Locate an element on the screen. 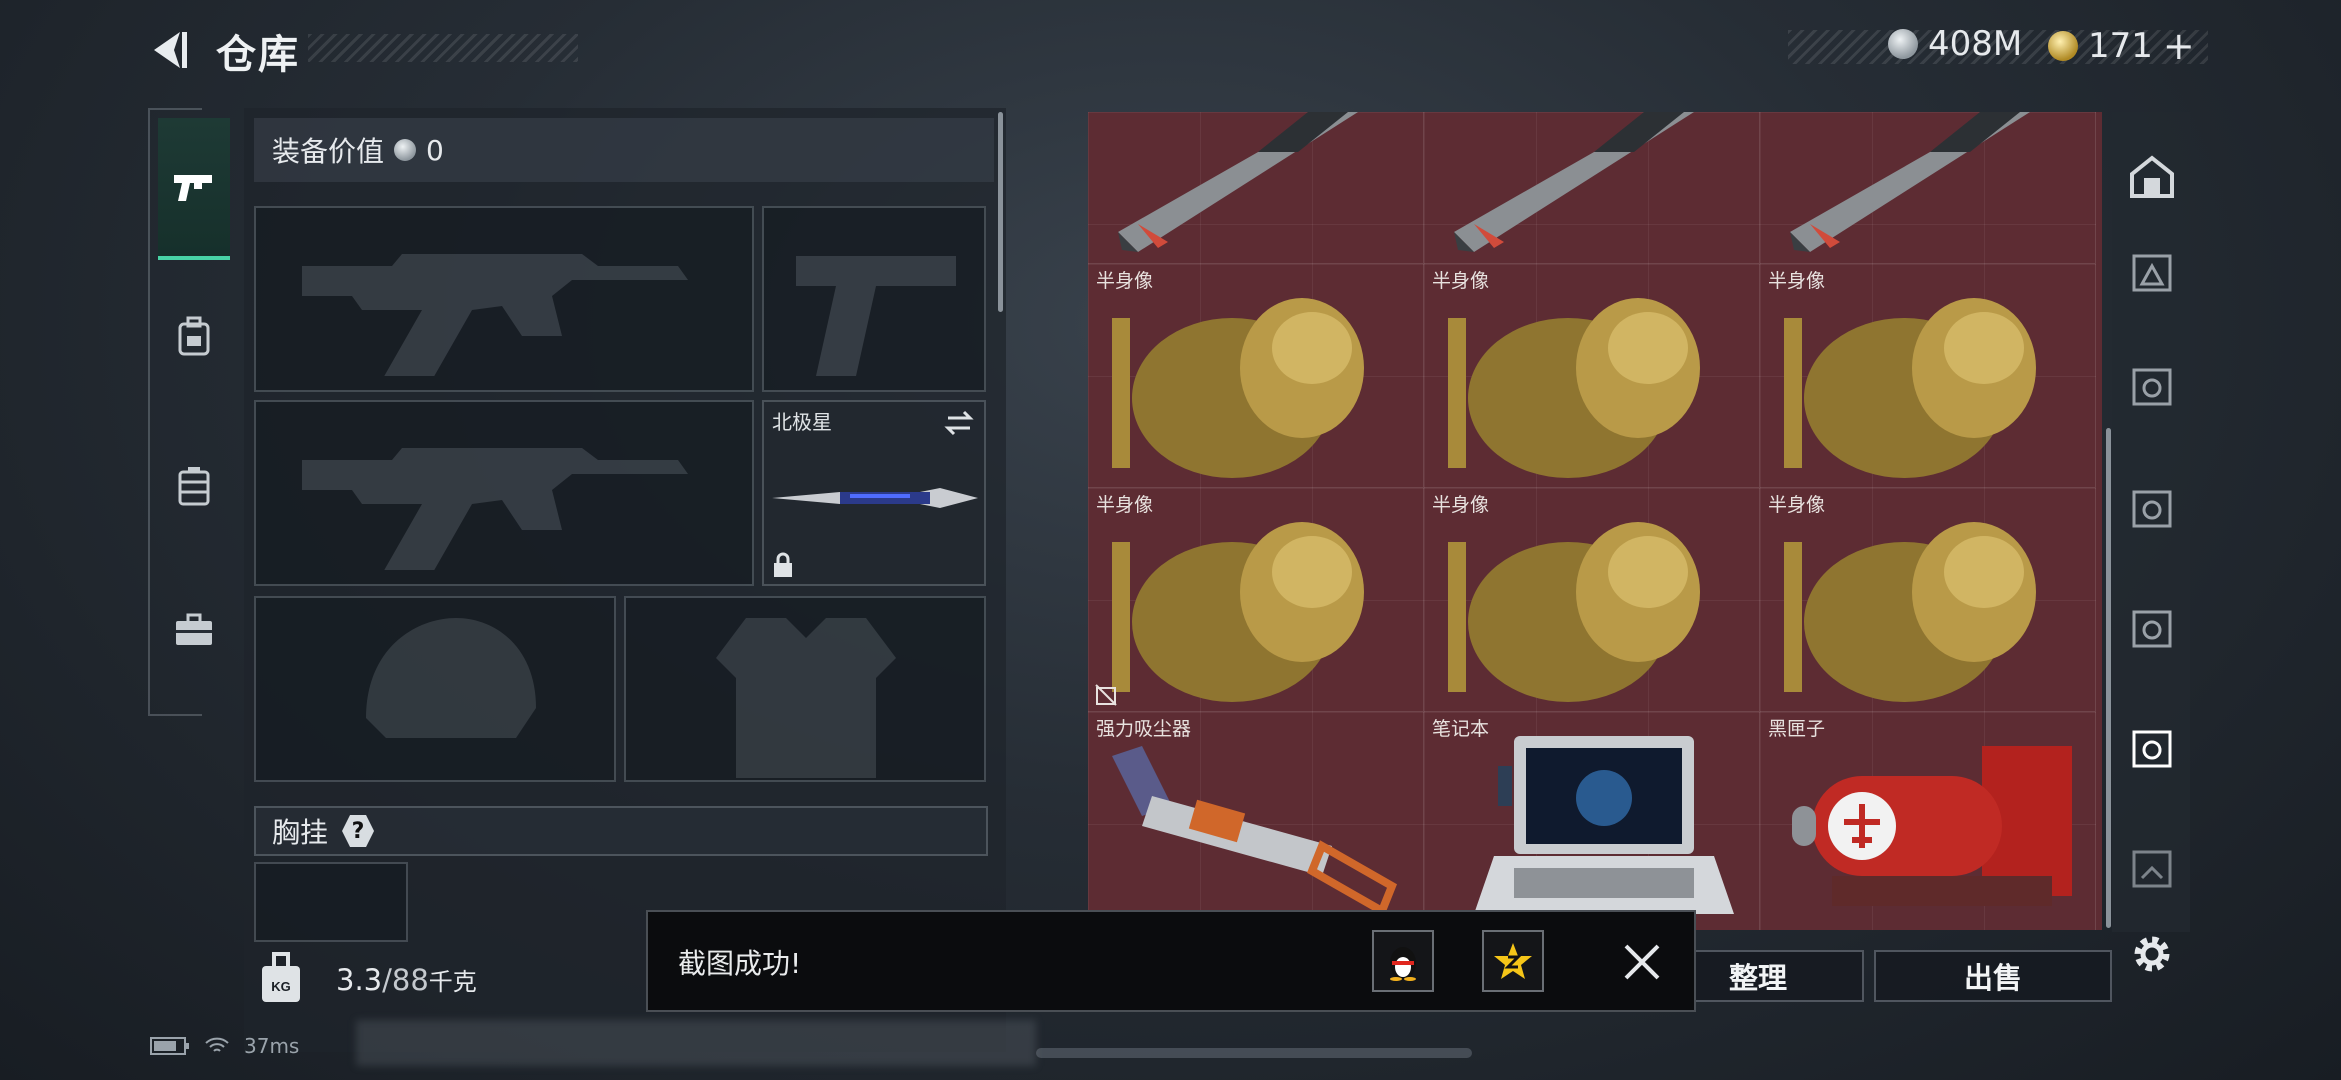  primary-weapon-slot is located at coordinates (504, 299).